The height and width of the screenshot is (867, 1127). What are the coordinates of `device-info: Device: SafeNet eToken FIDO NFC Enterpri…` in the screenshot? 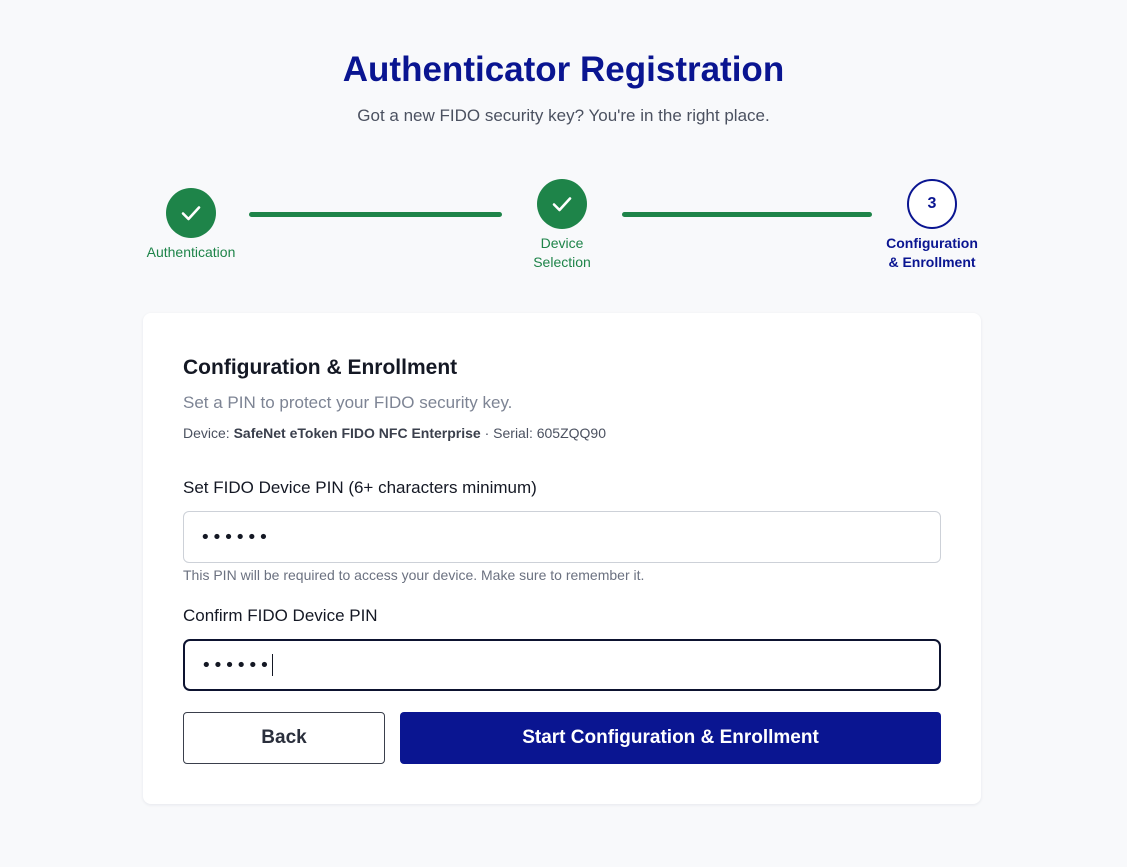 It's located at (394, 433).